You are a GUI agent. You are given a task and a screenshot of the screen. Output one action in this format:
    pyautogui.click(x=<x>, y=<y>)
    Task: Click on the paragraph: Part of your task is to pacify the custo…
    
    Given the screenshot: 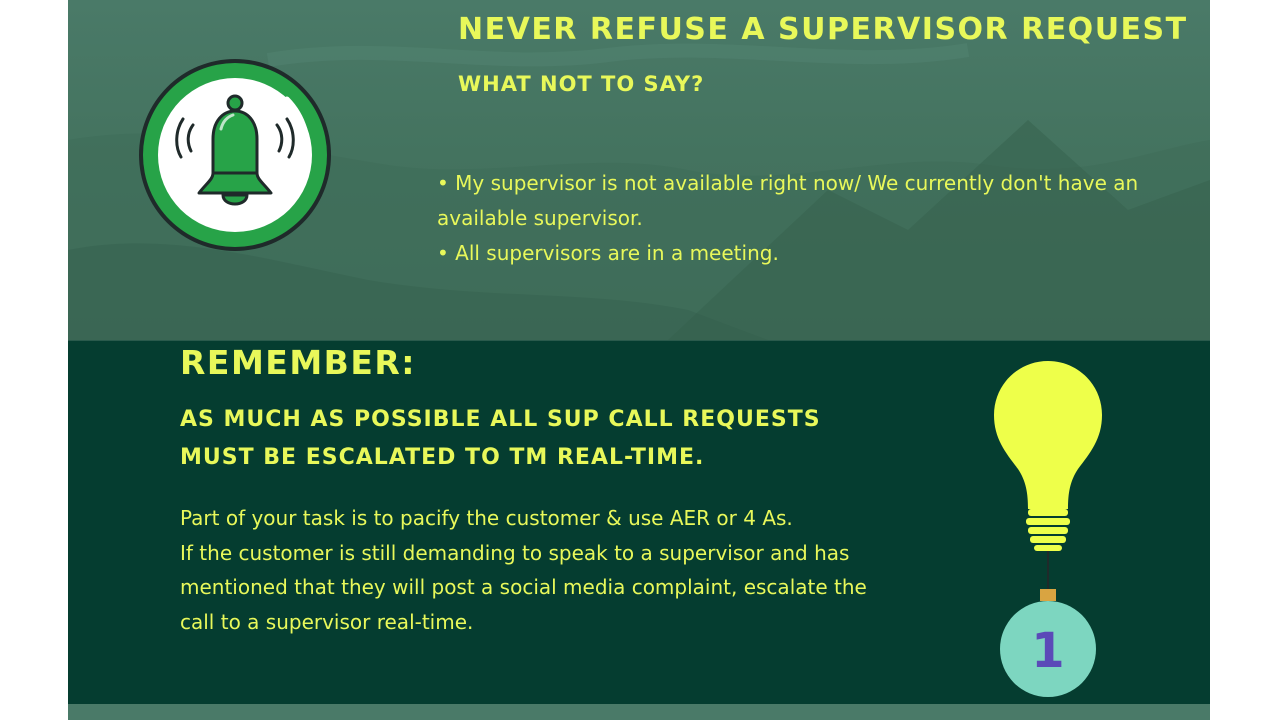 What is the action you would take?
    pyautogui.click(x=486, y=518)
    